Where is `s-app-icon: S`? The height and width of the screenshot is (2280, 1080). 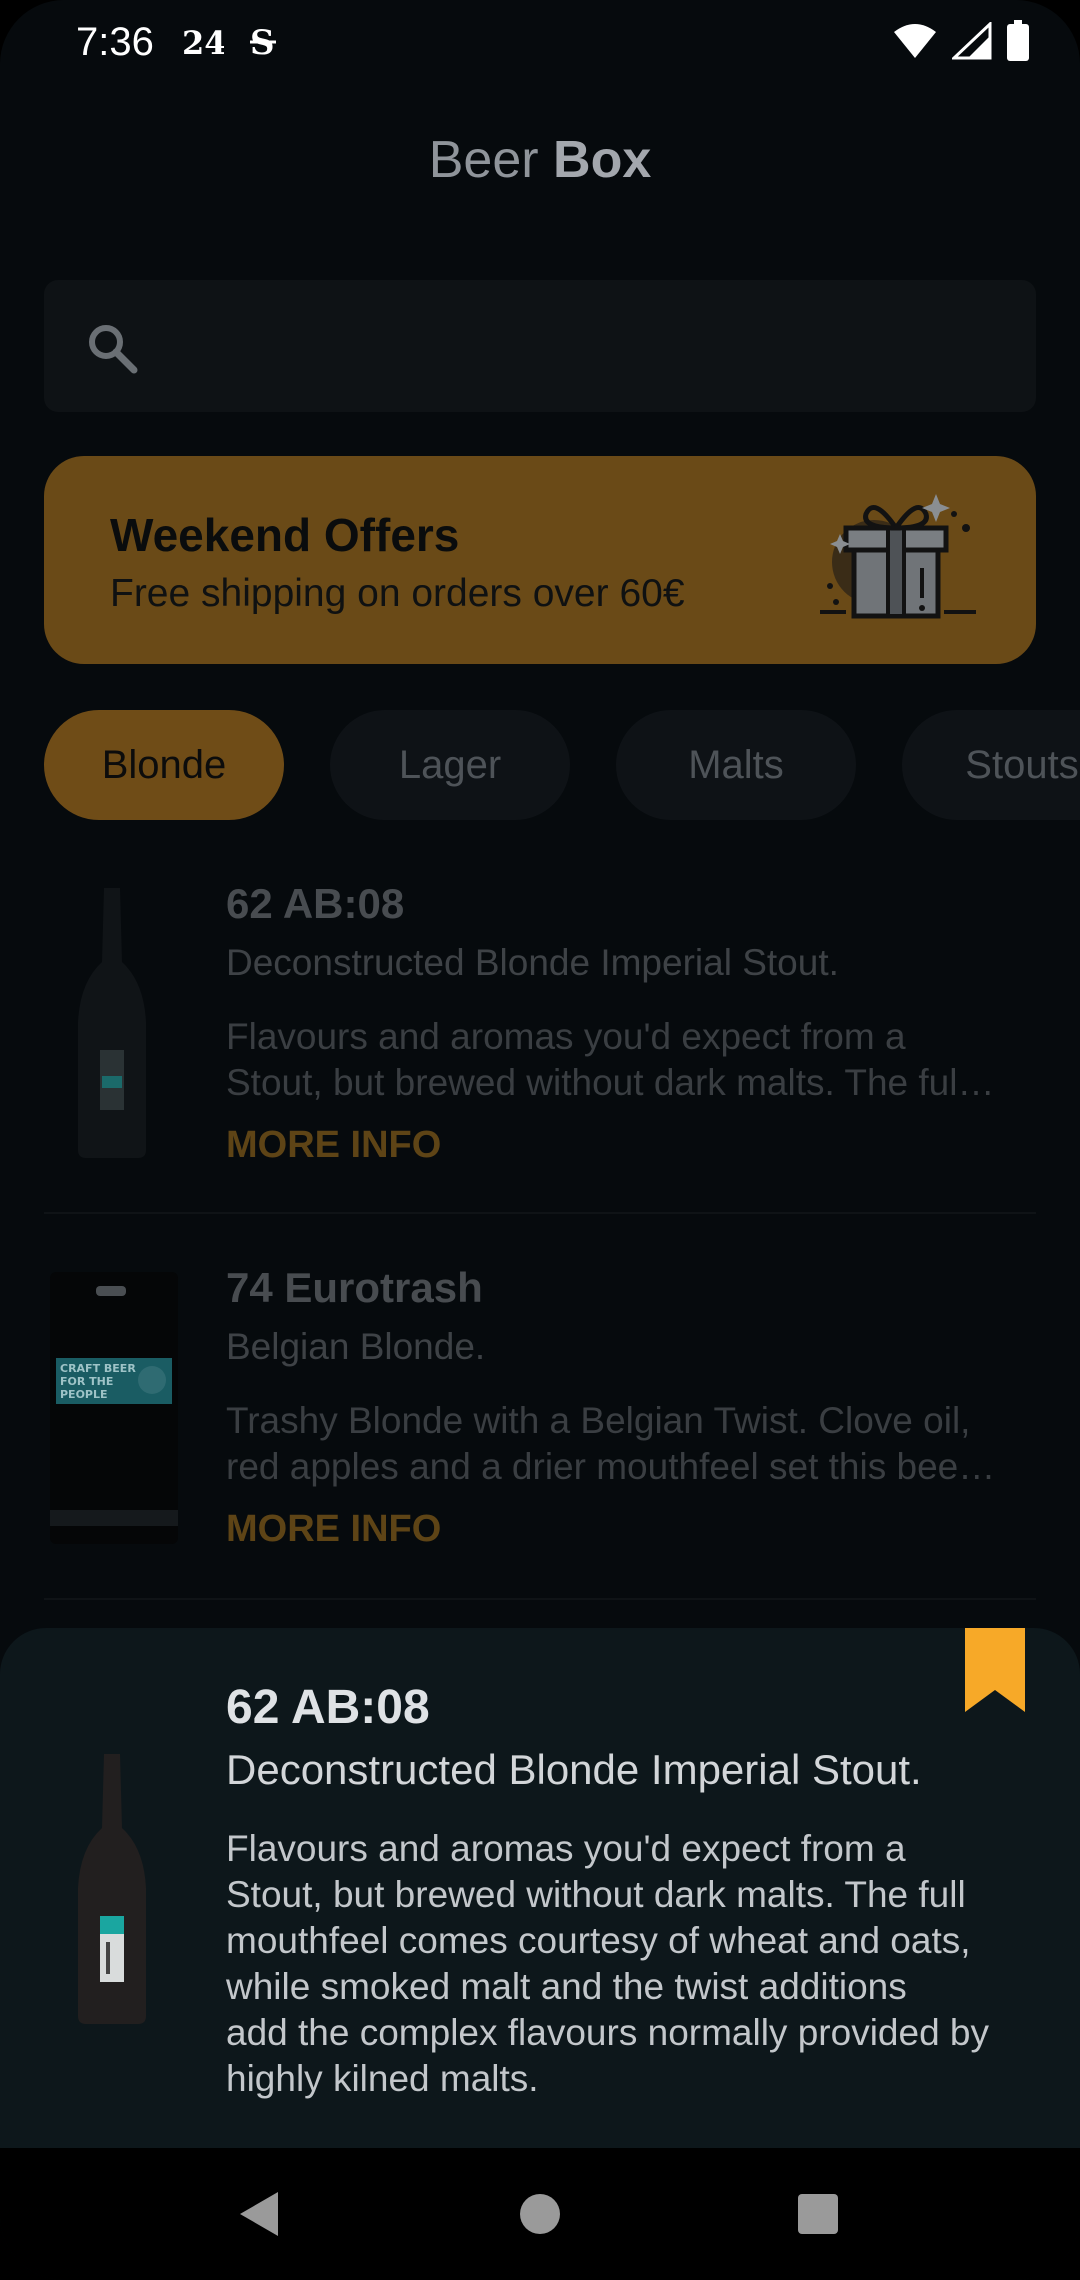 s-app-icon: S is located at coordinates (264, 46).